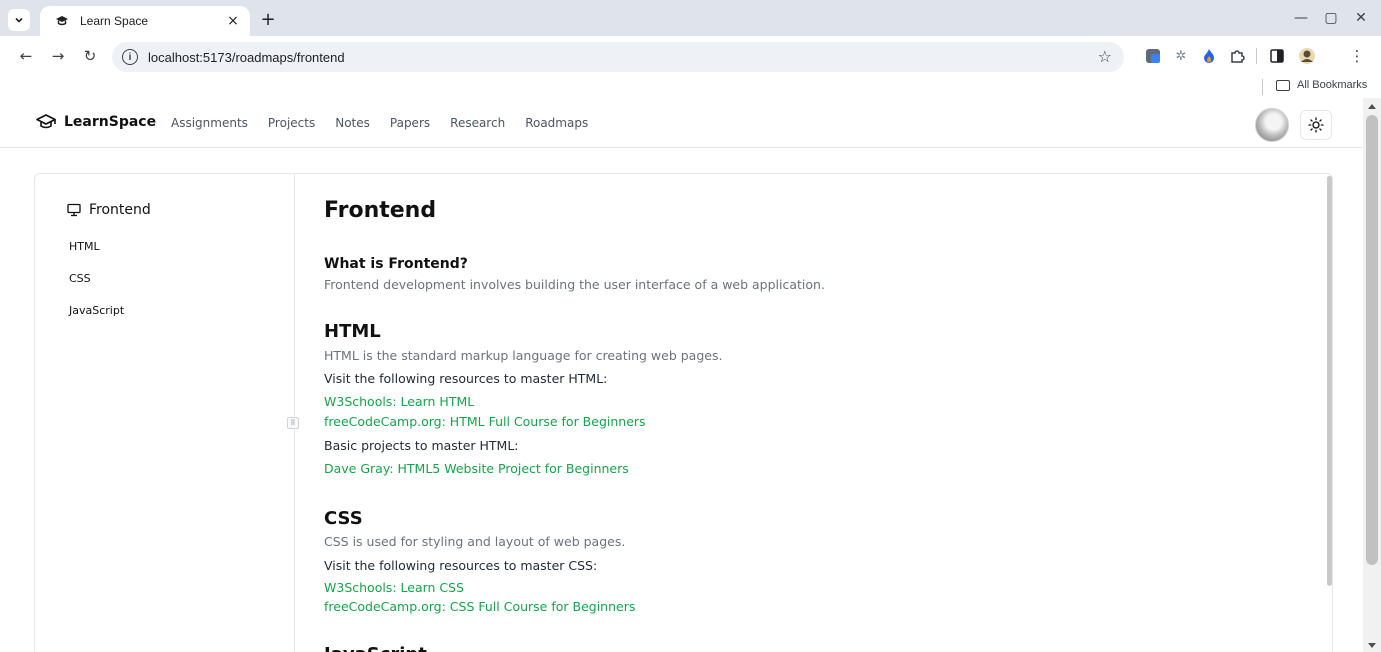 This screenshot has height=652, width=1381. I want to click on back-arrow-icon: ←, so click(26, 56).